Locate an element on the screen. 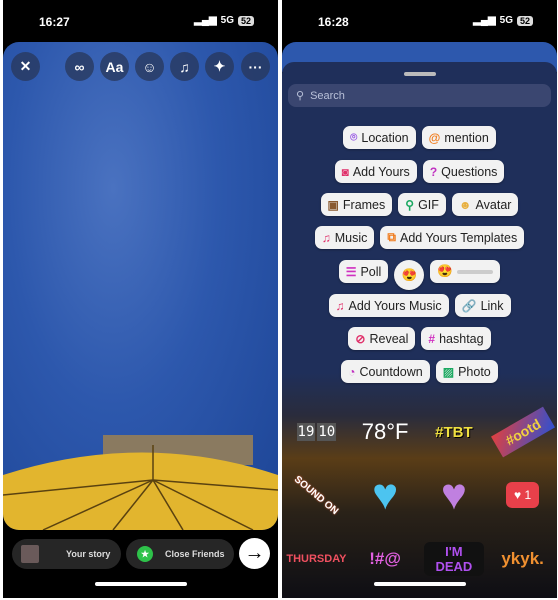  your-story-button: Your story is located at coordinates (66, 554).